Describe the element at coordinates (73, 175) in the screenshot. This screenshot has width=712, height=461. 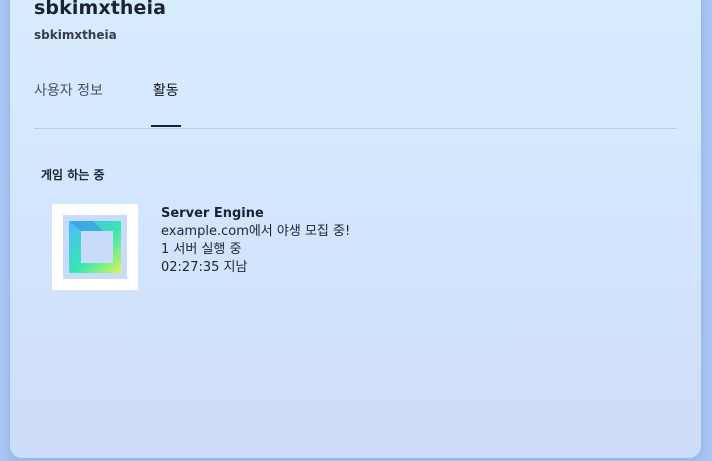
I see `section-title-playing: 게임 하는 중` at that location.